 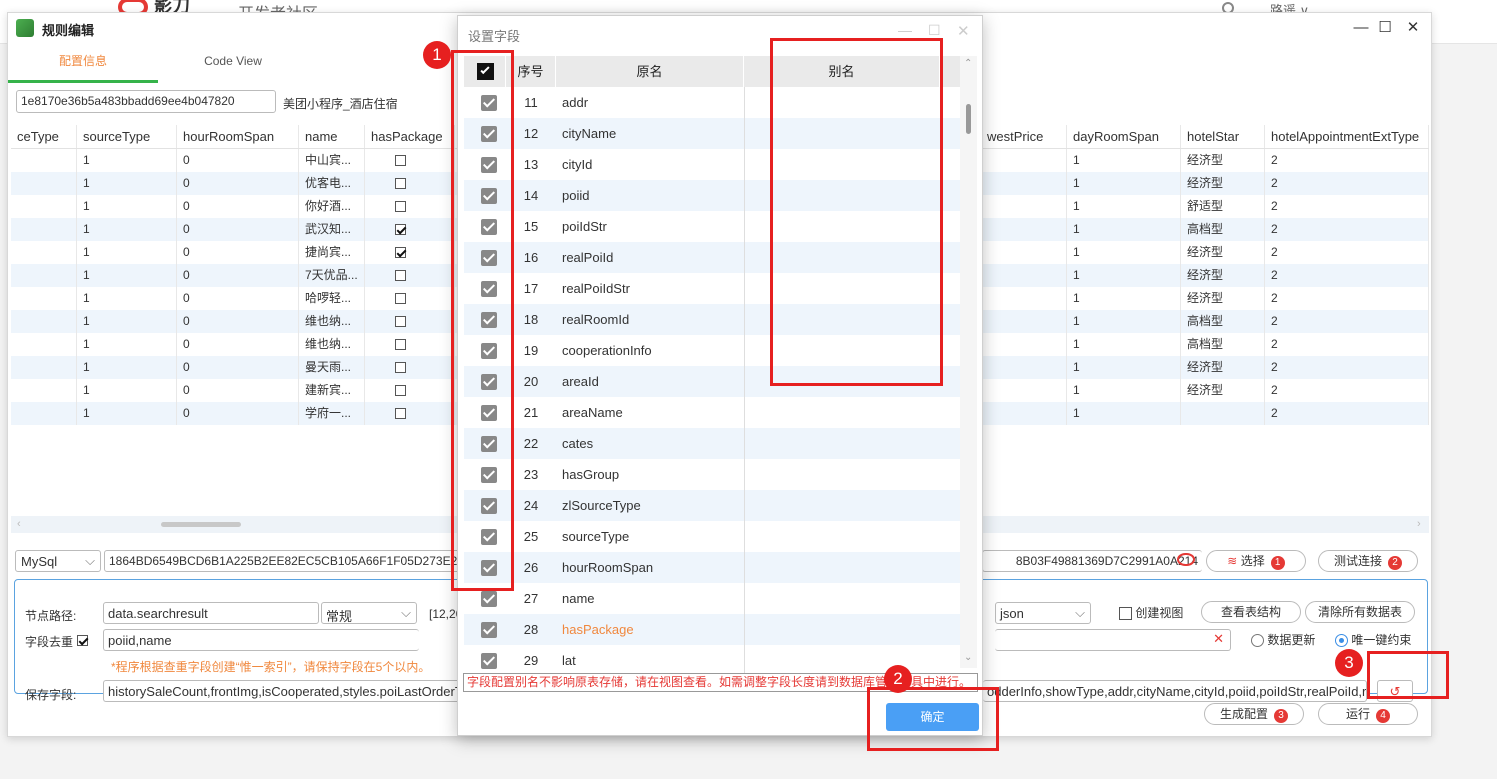 What do you see at coordinates (44, 136) in the screenshot?
I see `col-header: ceType` at bounding box center [44, 136].